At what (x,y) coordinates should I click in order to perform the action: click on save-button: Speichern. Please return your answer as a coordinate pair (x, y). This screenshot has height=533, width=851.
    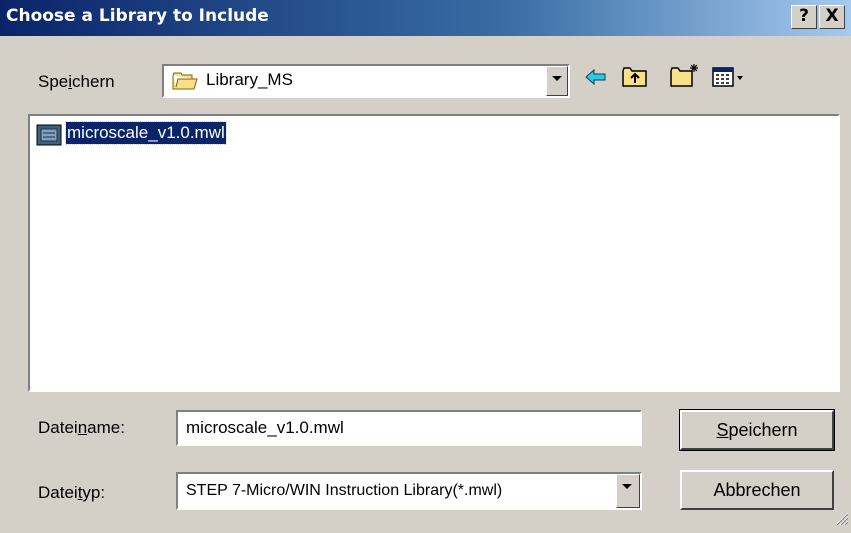
    Looking at the image, I should click on (757, 430).